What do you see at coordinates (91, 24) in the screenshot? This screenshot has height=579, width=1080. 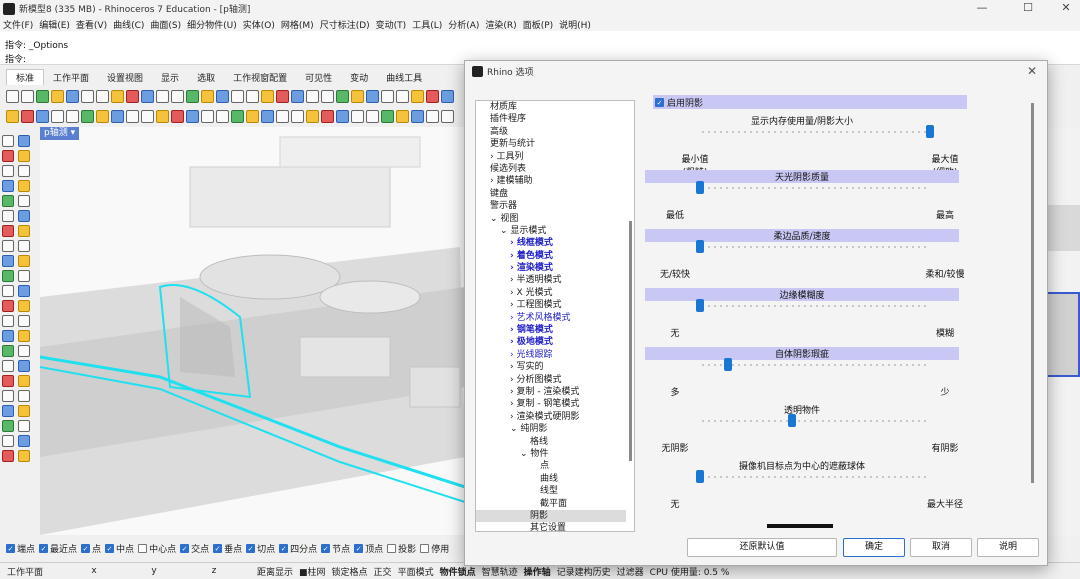 I see `menu-item: 查看(V)` at bounding box center [91, 24].